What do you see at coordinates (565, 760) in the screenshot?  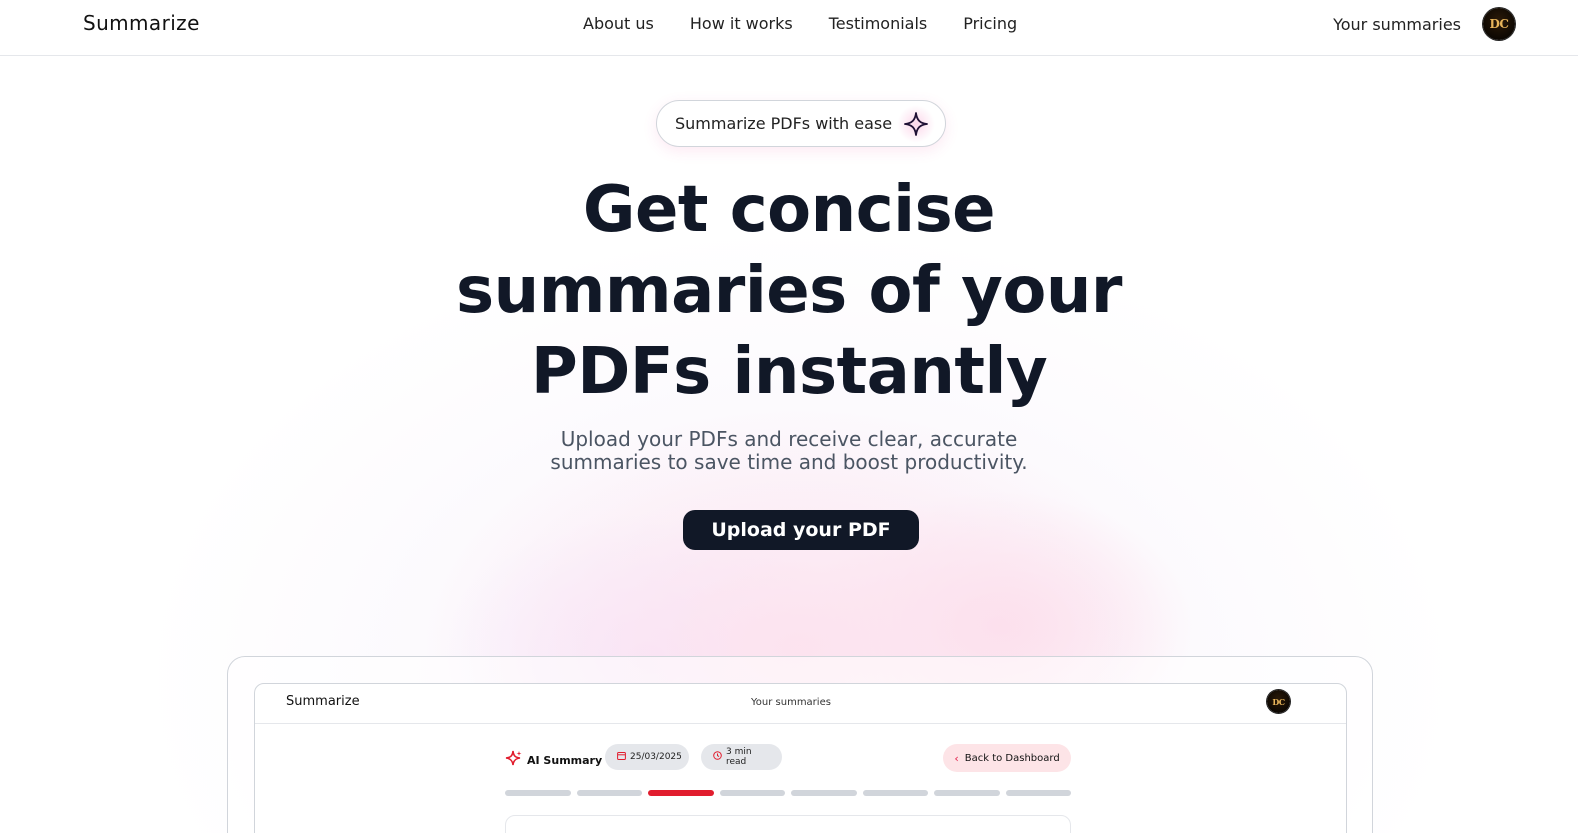 I see `ai-summary-text: AI Summary` at bounding box center [565, 760].